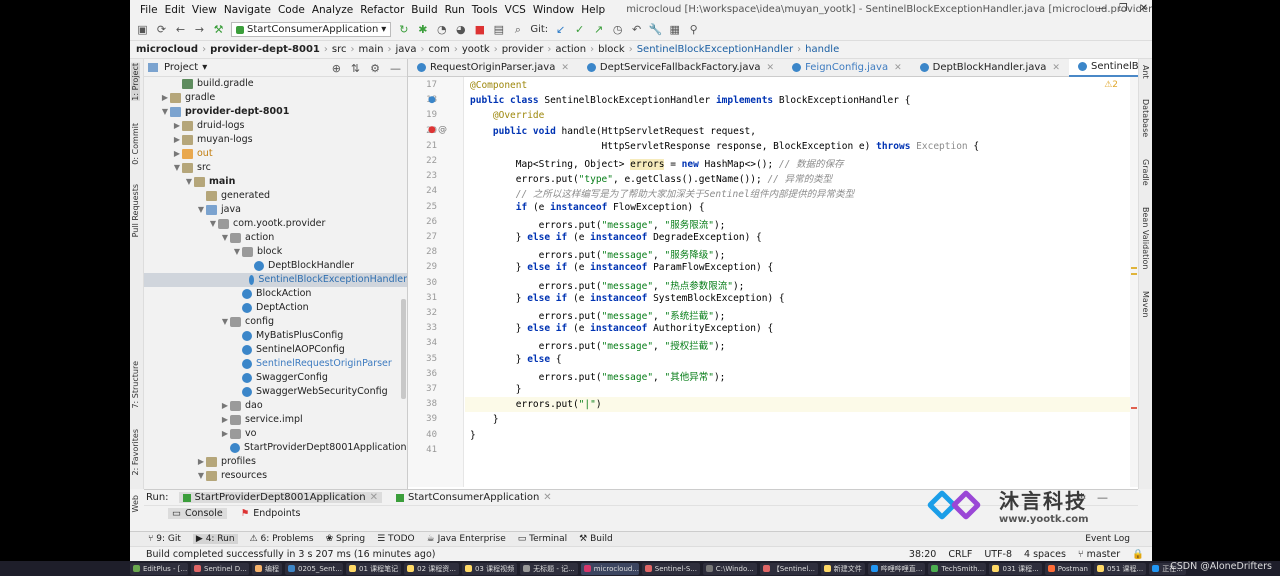 The height and width of the screenshot is (576, 1280). Describe the element at coordinates (275, 336) in the screenshot. I see `tree-node: MyBatisPlusConfig` at that location.